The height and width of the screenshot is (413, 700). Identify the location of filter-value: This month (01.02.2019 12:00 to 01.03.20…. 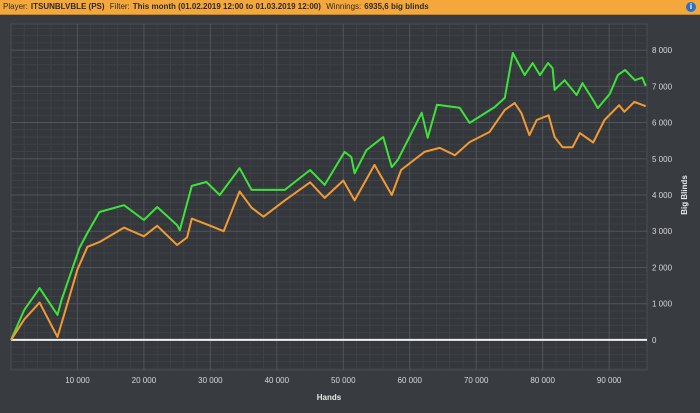
(226, 6).